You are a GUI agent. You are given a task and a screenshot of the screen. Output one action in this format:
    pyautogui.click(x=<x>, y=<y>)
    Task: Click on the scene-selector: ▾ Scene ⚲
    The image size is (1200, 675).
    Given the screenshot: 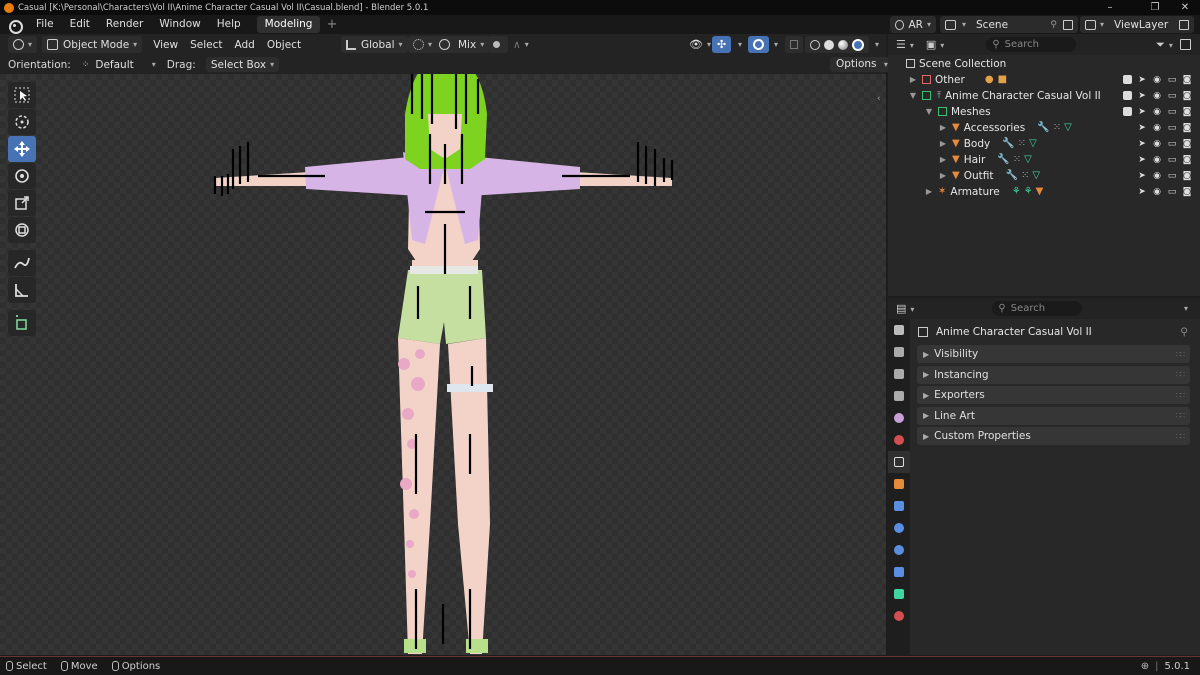 What is the action you would take?
    pyautogui.click(x=1009, y=24)
    